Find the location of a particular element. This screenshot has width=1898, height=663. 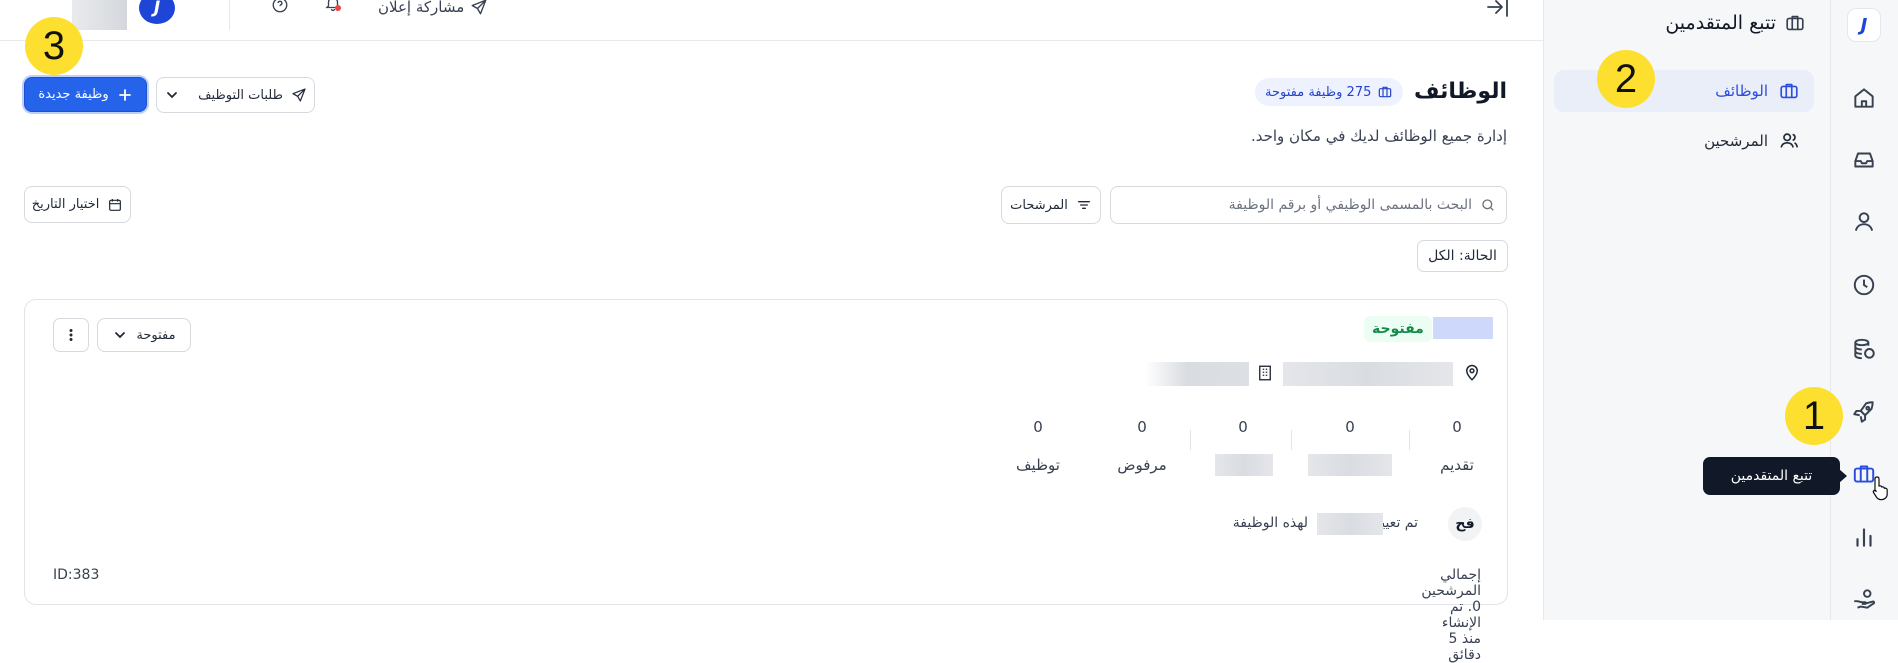

hiring-requests-label: طلبات التوظيف is located at coordinates (240, 95).